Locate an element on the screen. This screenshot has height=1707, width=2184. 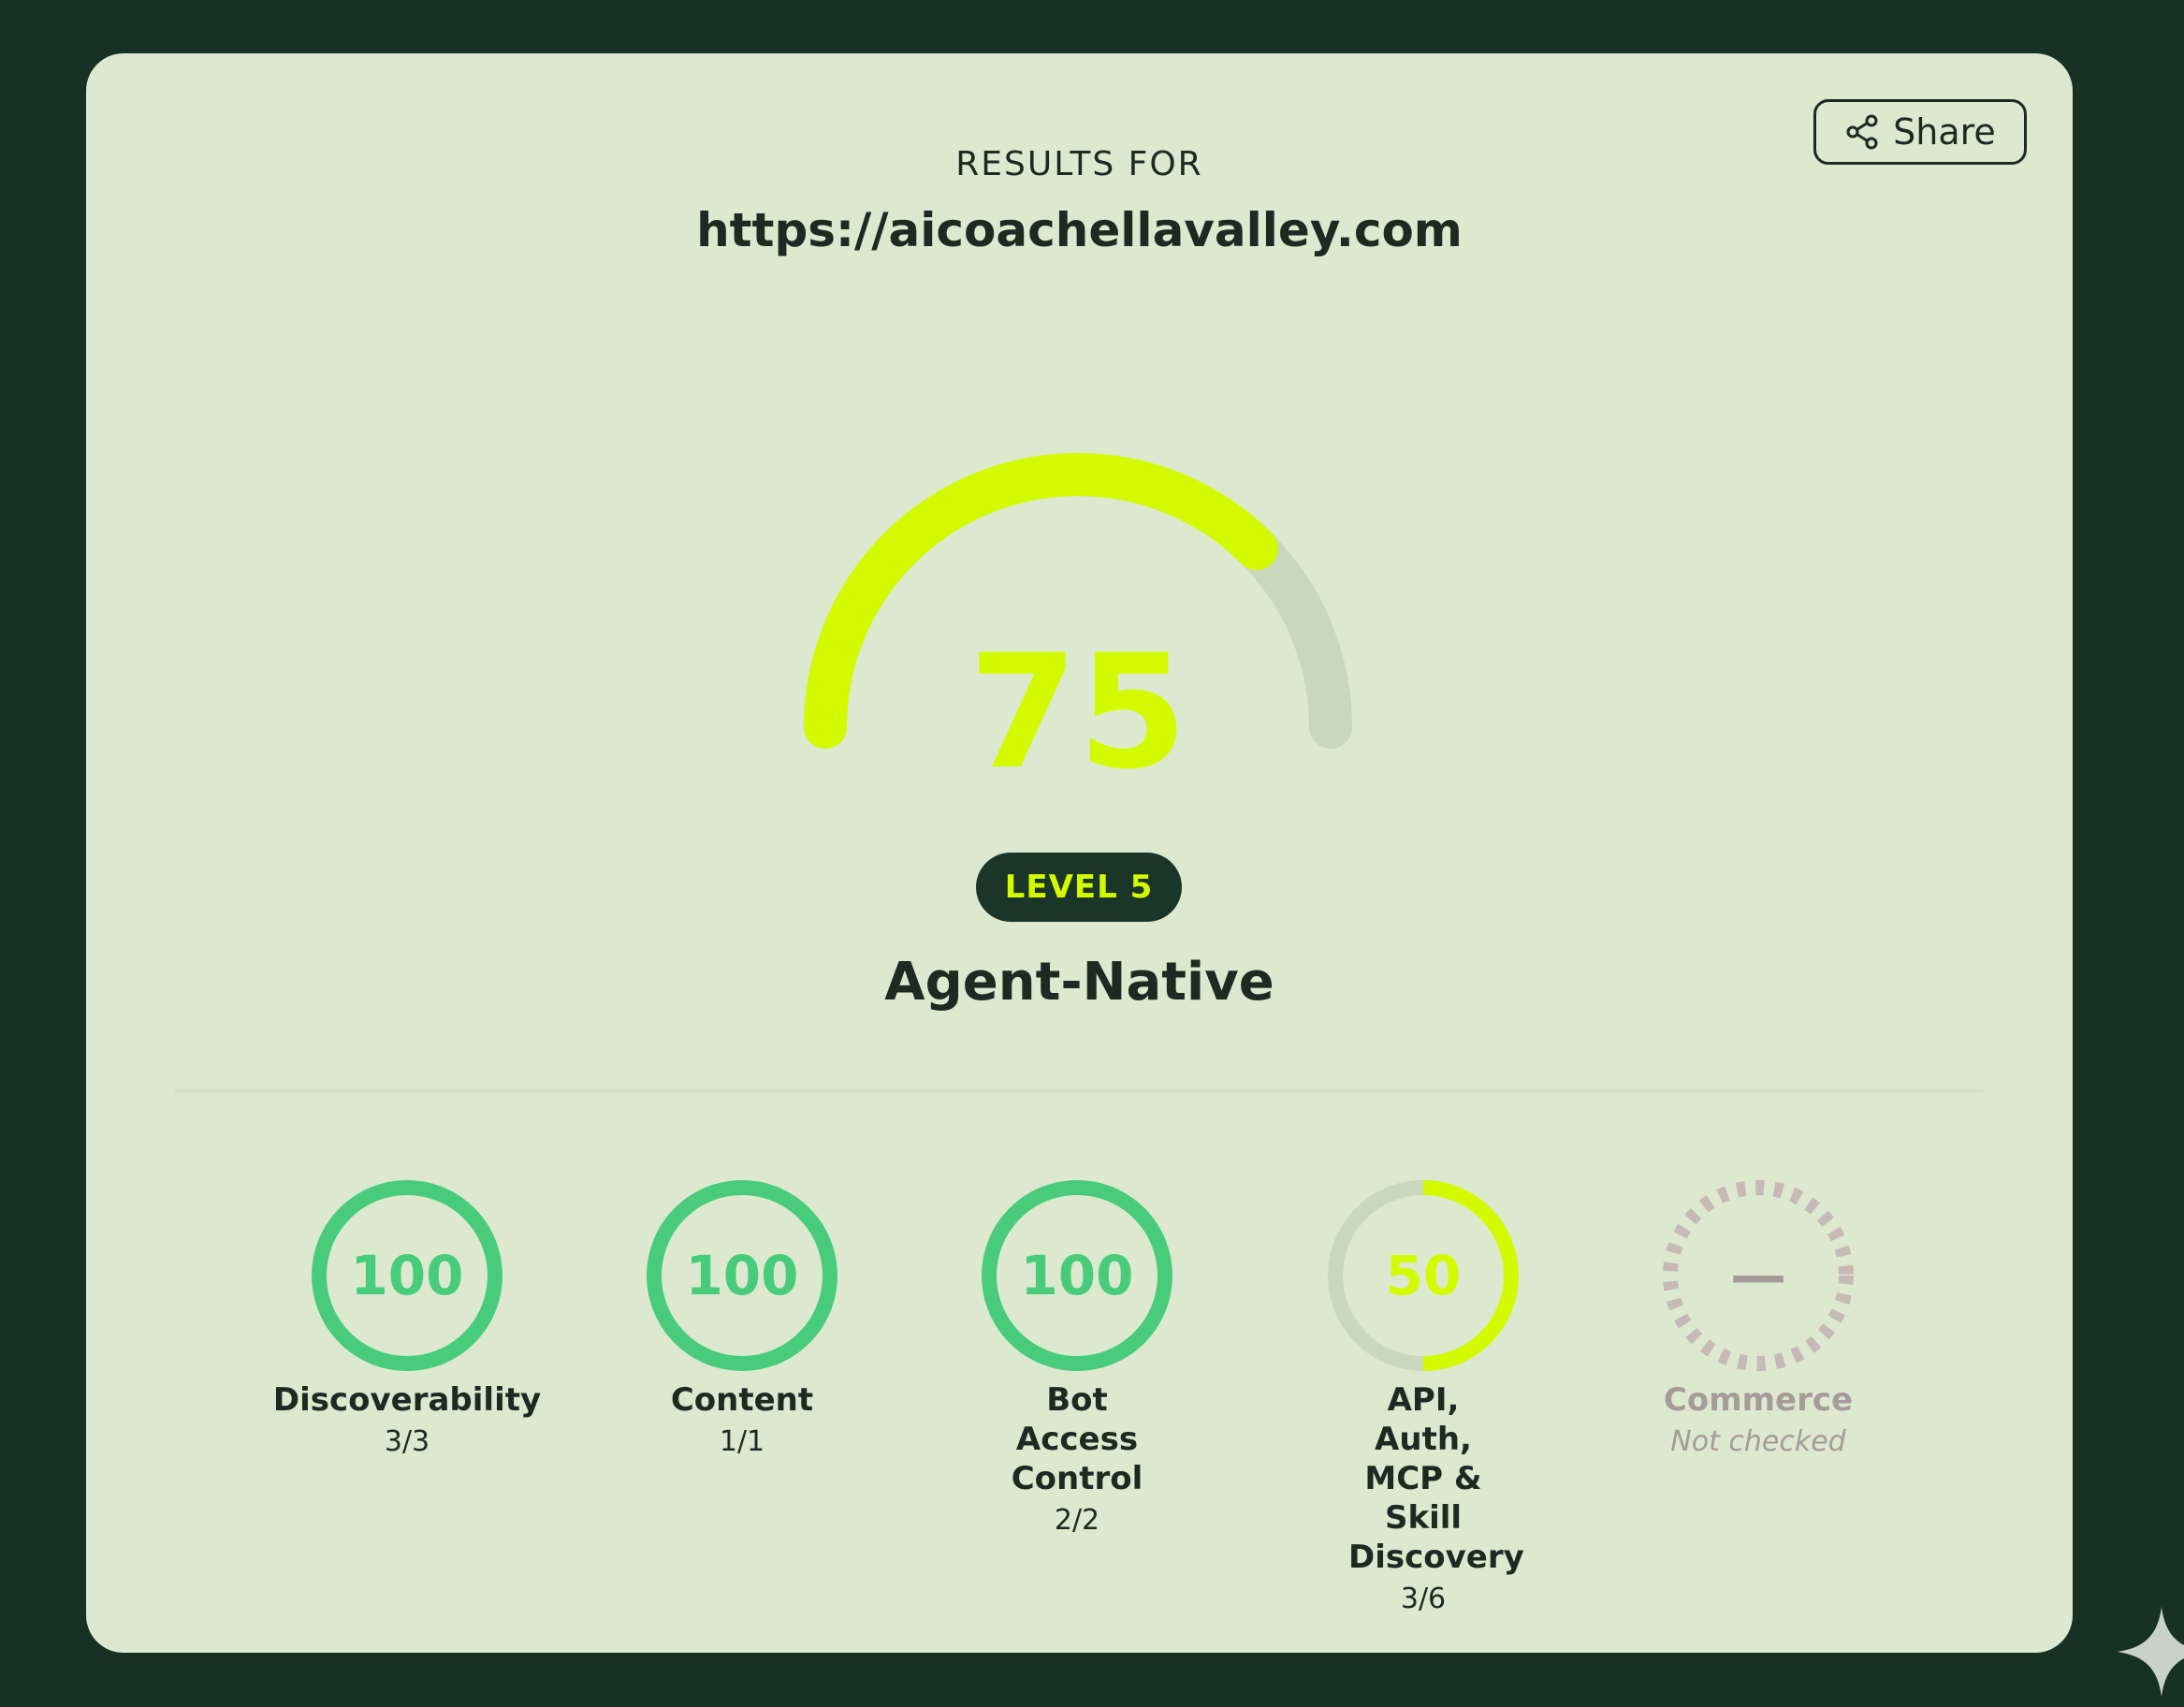
category-3: 100 Bot Access Control 2/2 is located at coordinates (1077, 1356).